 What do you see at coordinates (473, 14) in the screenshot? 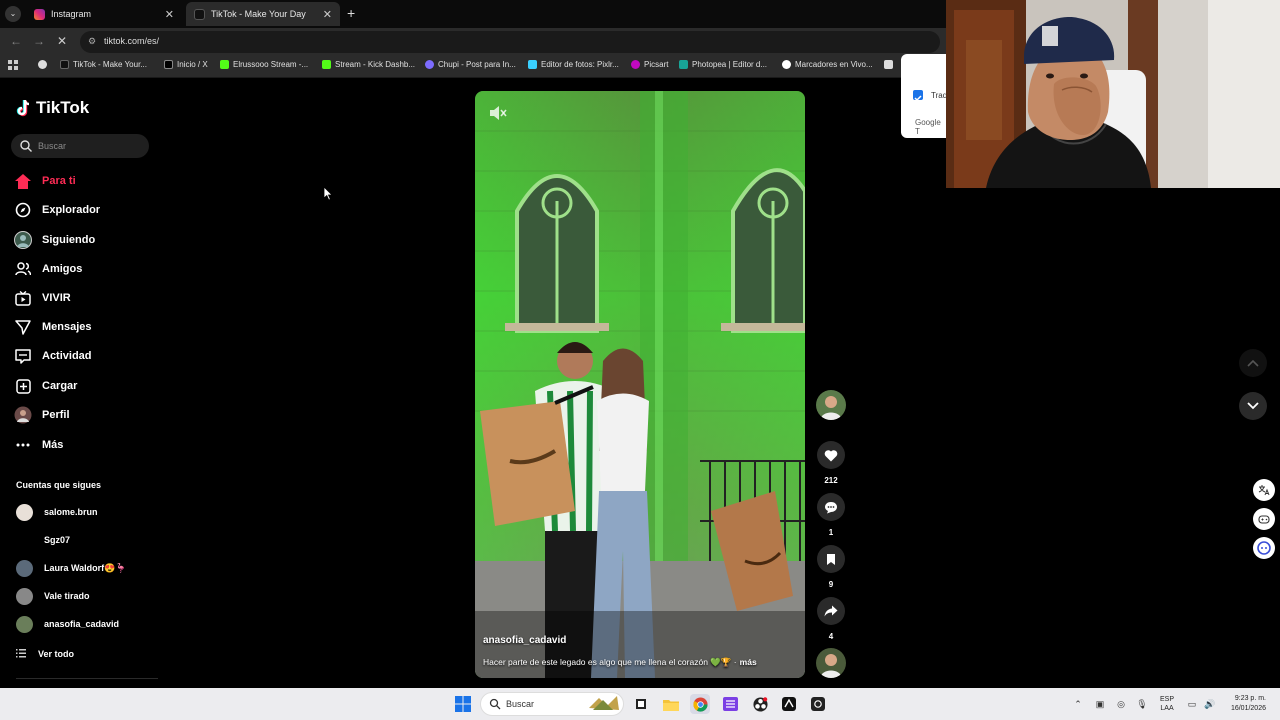
I see `browser-tab-bar: ⌄ Instagram ✕ TikTok - Make Your Day ✕ +` at bounding box center [473, 14].